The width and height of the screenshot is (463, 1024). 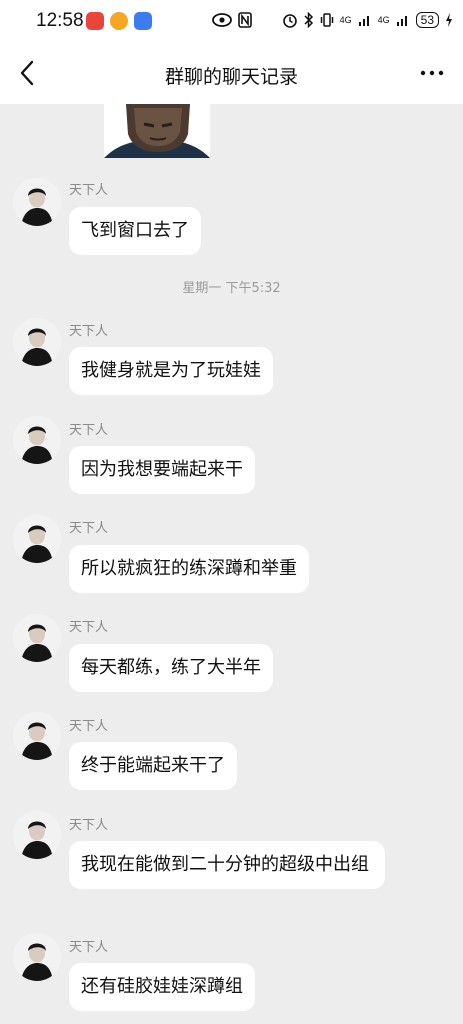 I want to click on message-bubble: 我健身就是为了玩娃娃, so click(x=171, y=371).